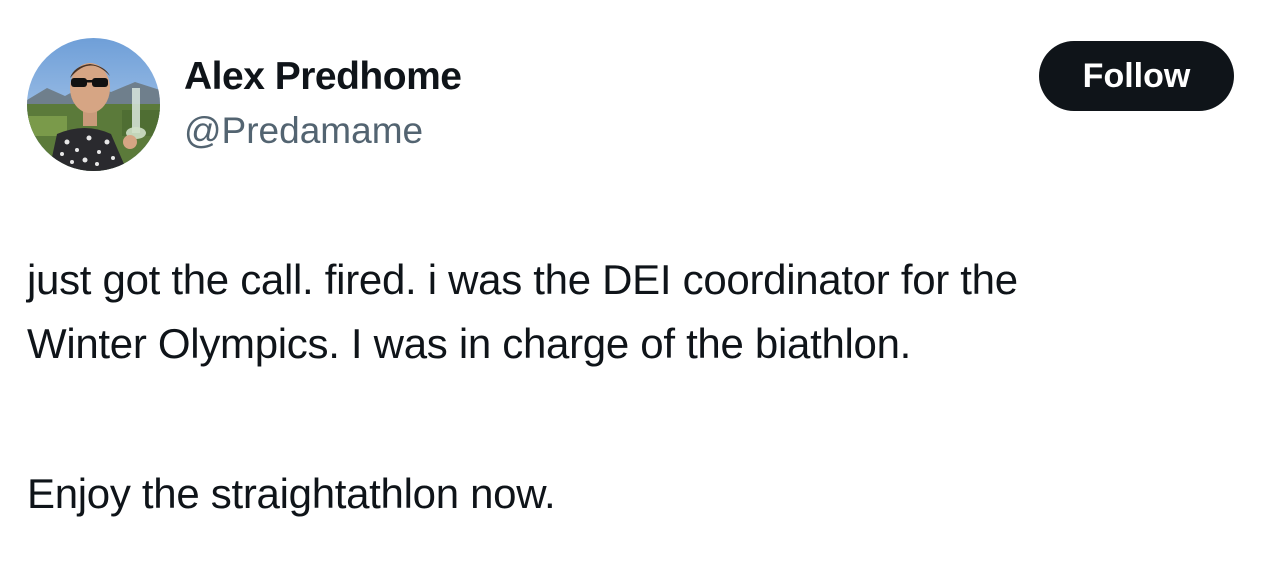  What do you see at coordinates (291, 493) in the screenshot?
I see `tweet-line: Enjoy the straightathlon now.` at bounding box center [291, 493].